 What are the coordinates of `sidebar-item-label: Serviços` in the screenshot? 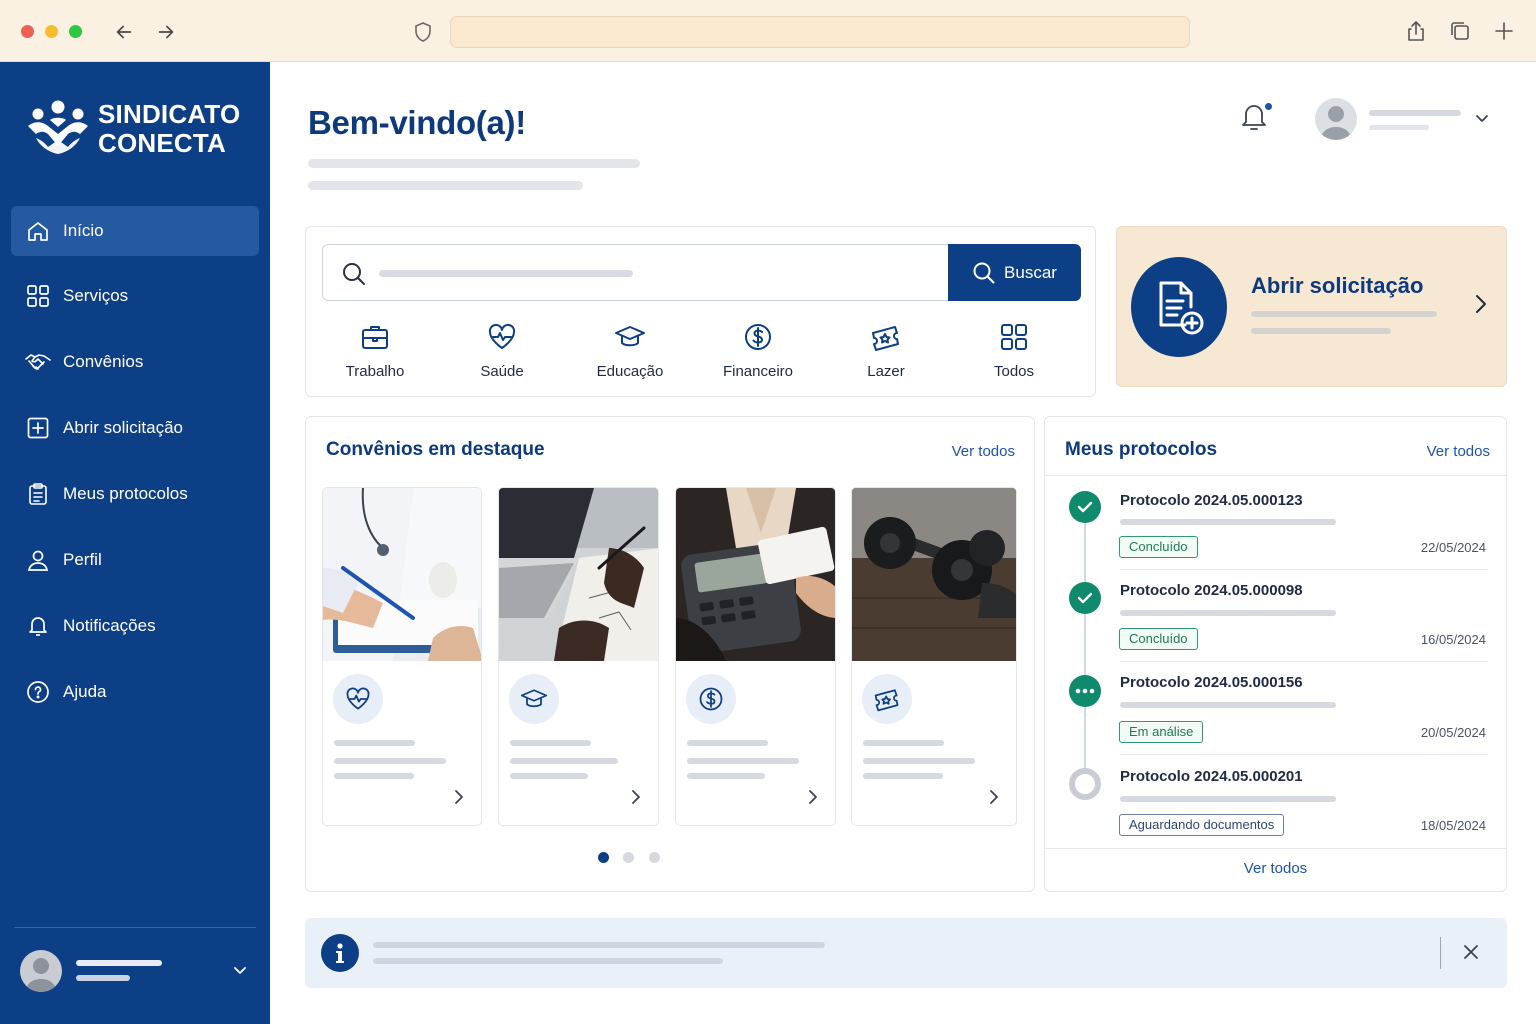 It's located at (96, 295).